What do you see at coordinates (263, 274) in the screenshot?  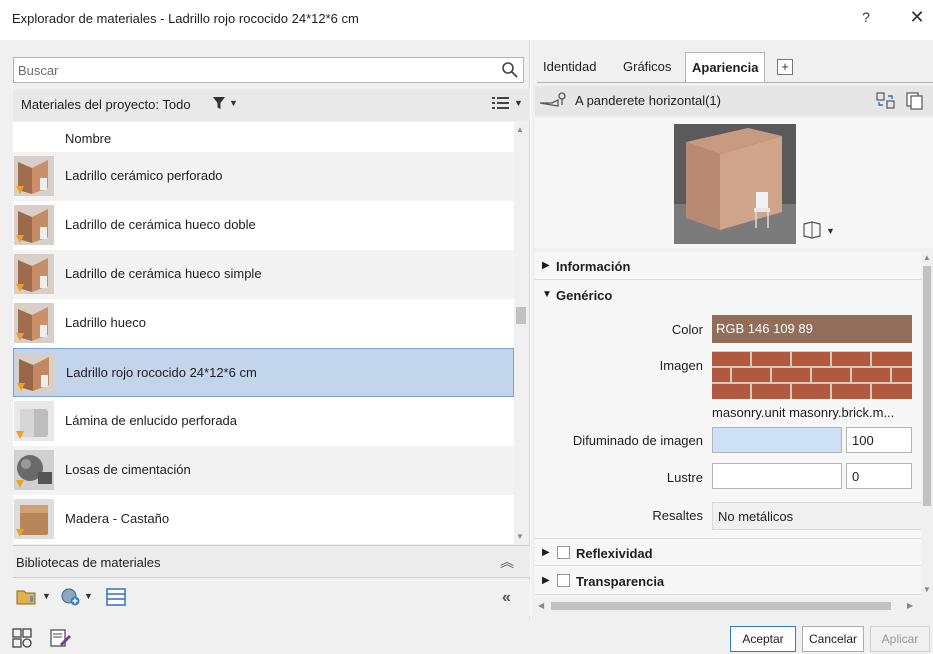 I see `list-item: Ladrillo de cerámica hueco simple` at bounding box center [263, 274].